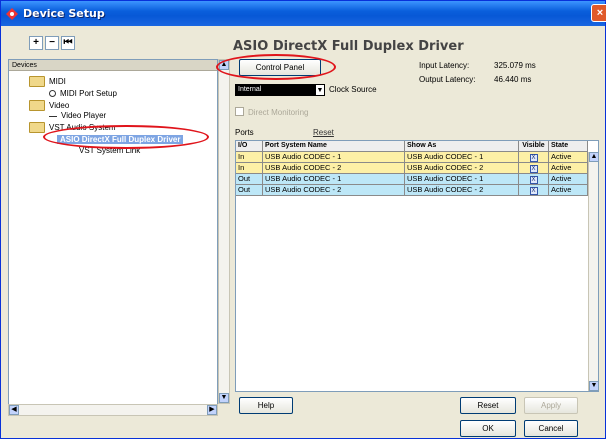 The image size is (606, 439). What do you see at coordinates (12, 14) in the screenshot?
I see `cubase-logo-icon` at bounding box center [12, 14].